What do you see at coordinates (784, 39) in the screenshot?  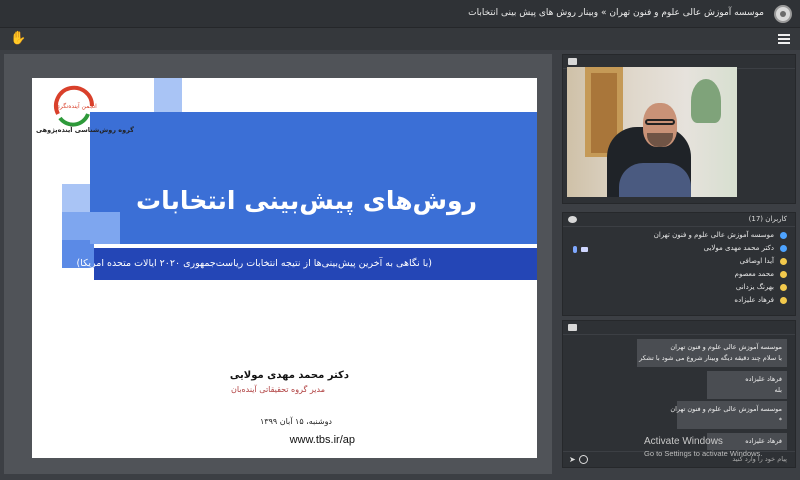 I see `hamburger-menu-icon` at bounding box center [784, 39].